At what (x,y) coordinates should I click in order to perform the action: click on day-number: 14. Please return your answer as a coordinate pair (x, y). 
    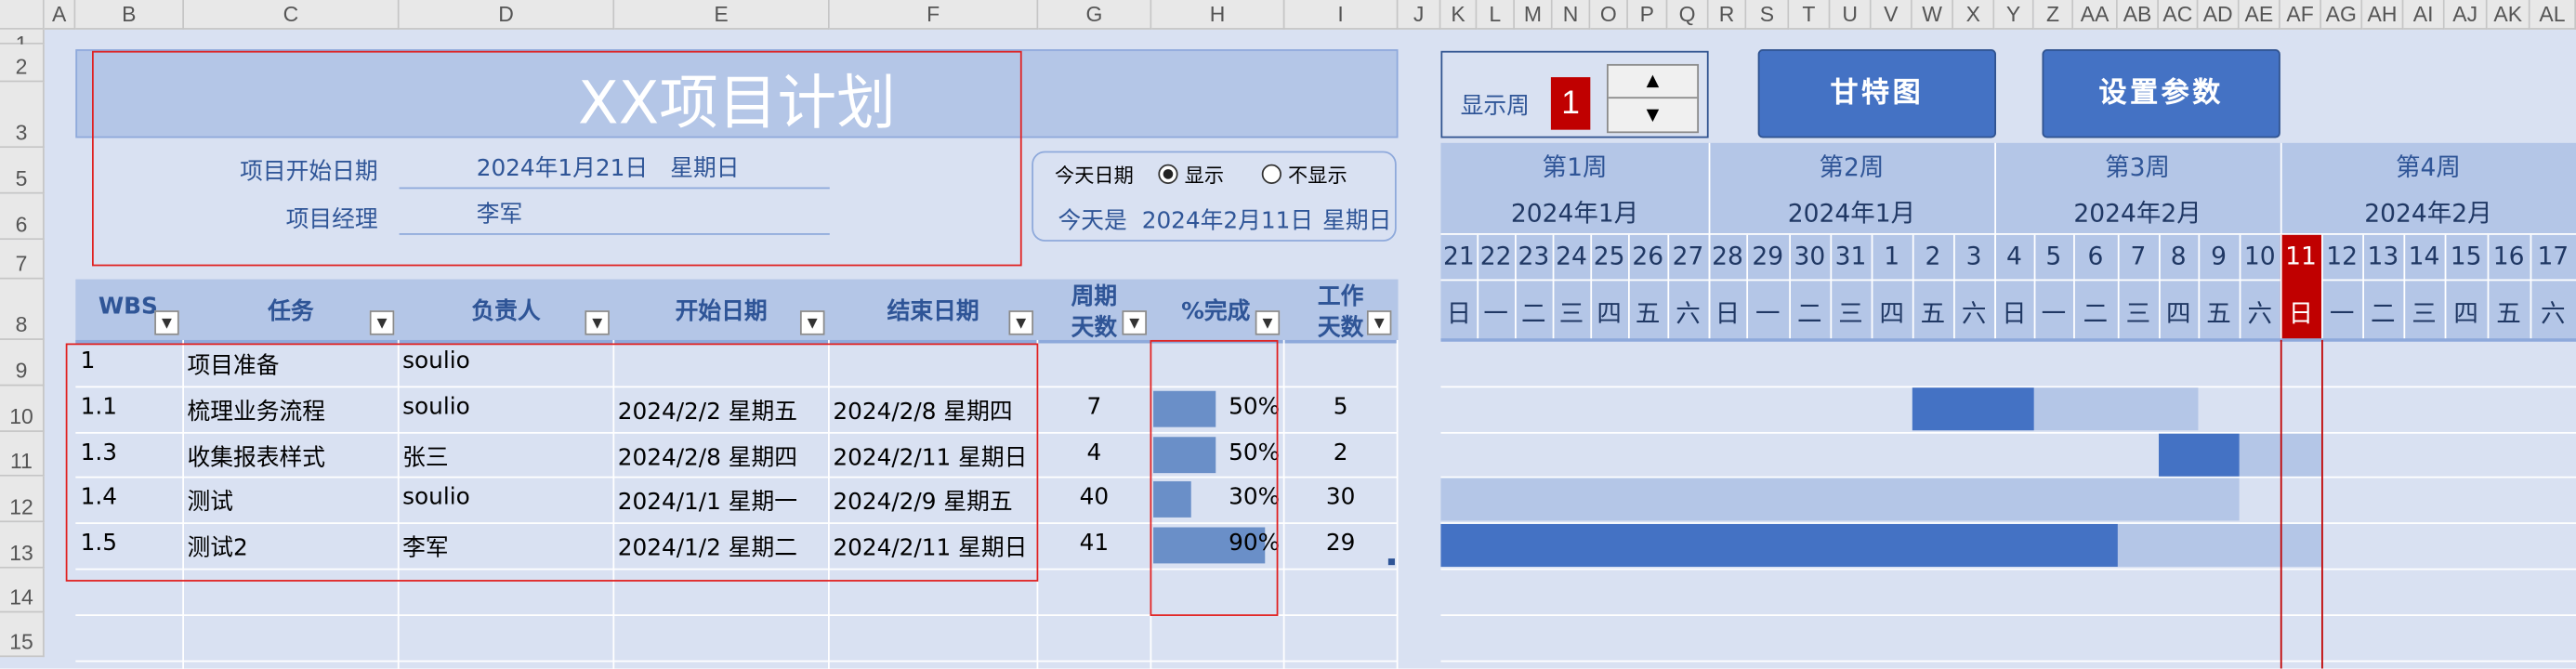
    Looking at the image, I should click on (2424, 256).